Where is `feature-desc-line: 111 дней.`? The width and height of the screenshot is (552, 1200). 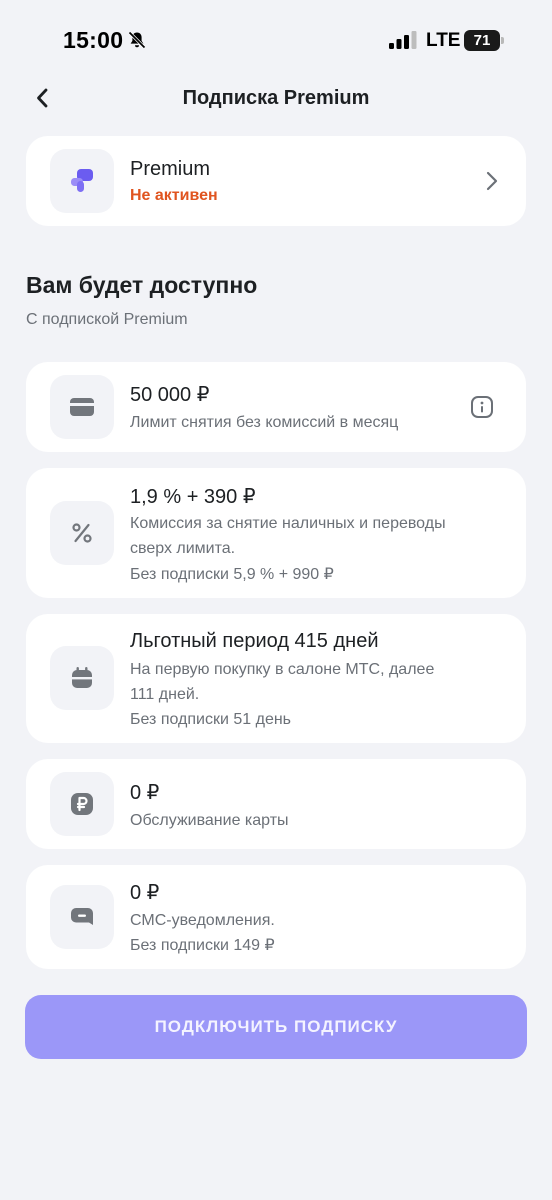 feature-desc-line: 111 дней. is located at coordinates (165, 694).